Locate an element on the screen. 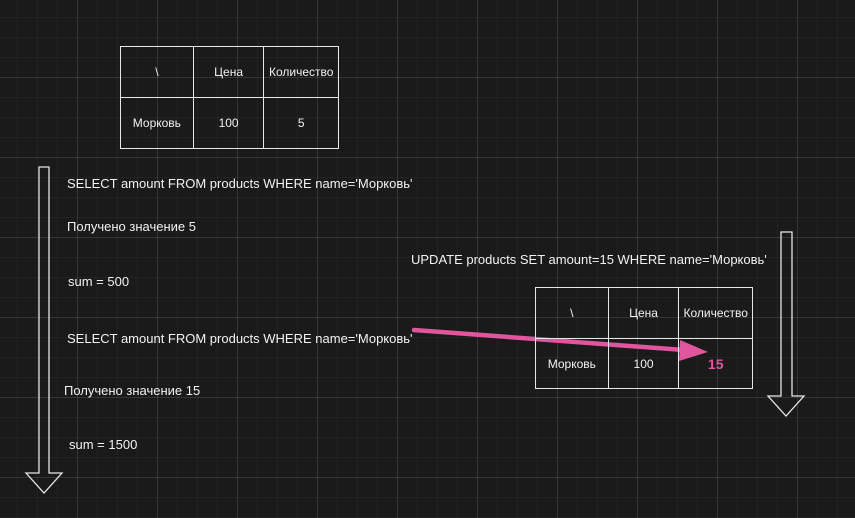 The width and height of the screenshot is (855, 518). products-table-before: \ Цена Количество Морковь 100 5 is located at coordinates (229, 97).